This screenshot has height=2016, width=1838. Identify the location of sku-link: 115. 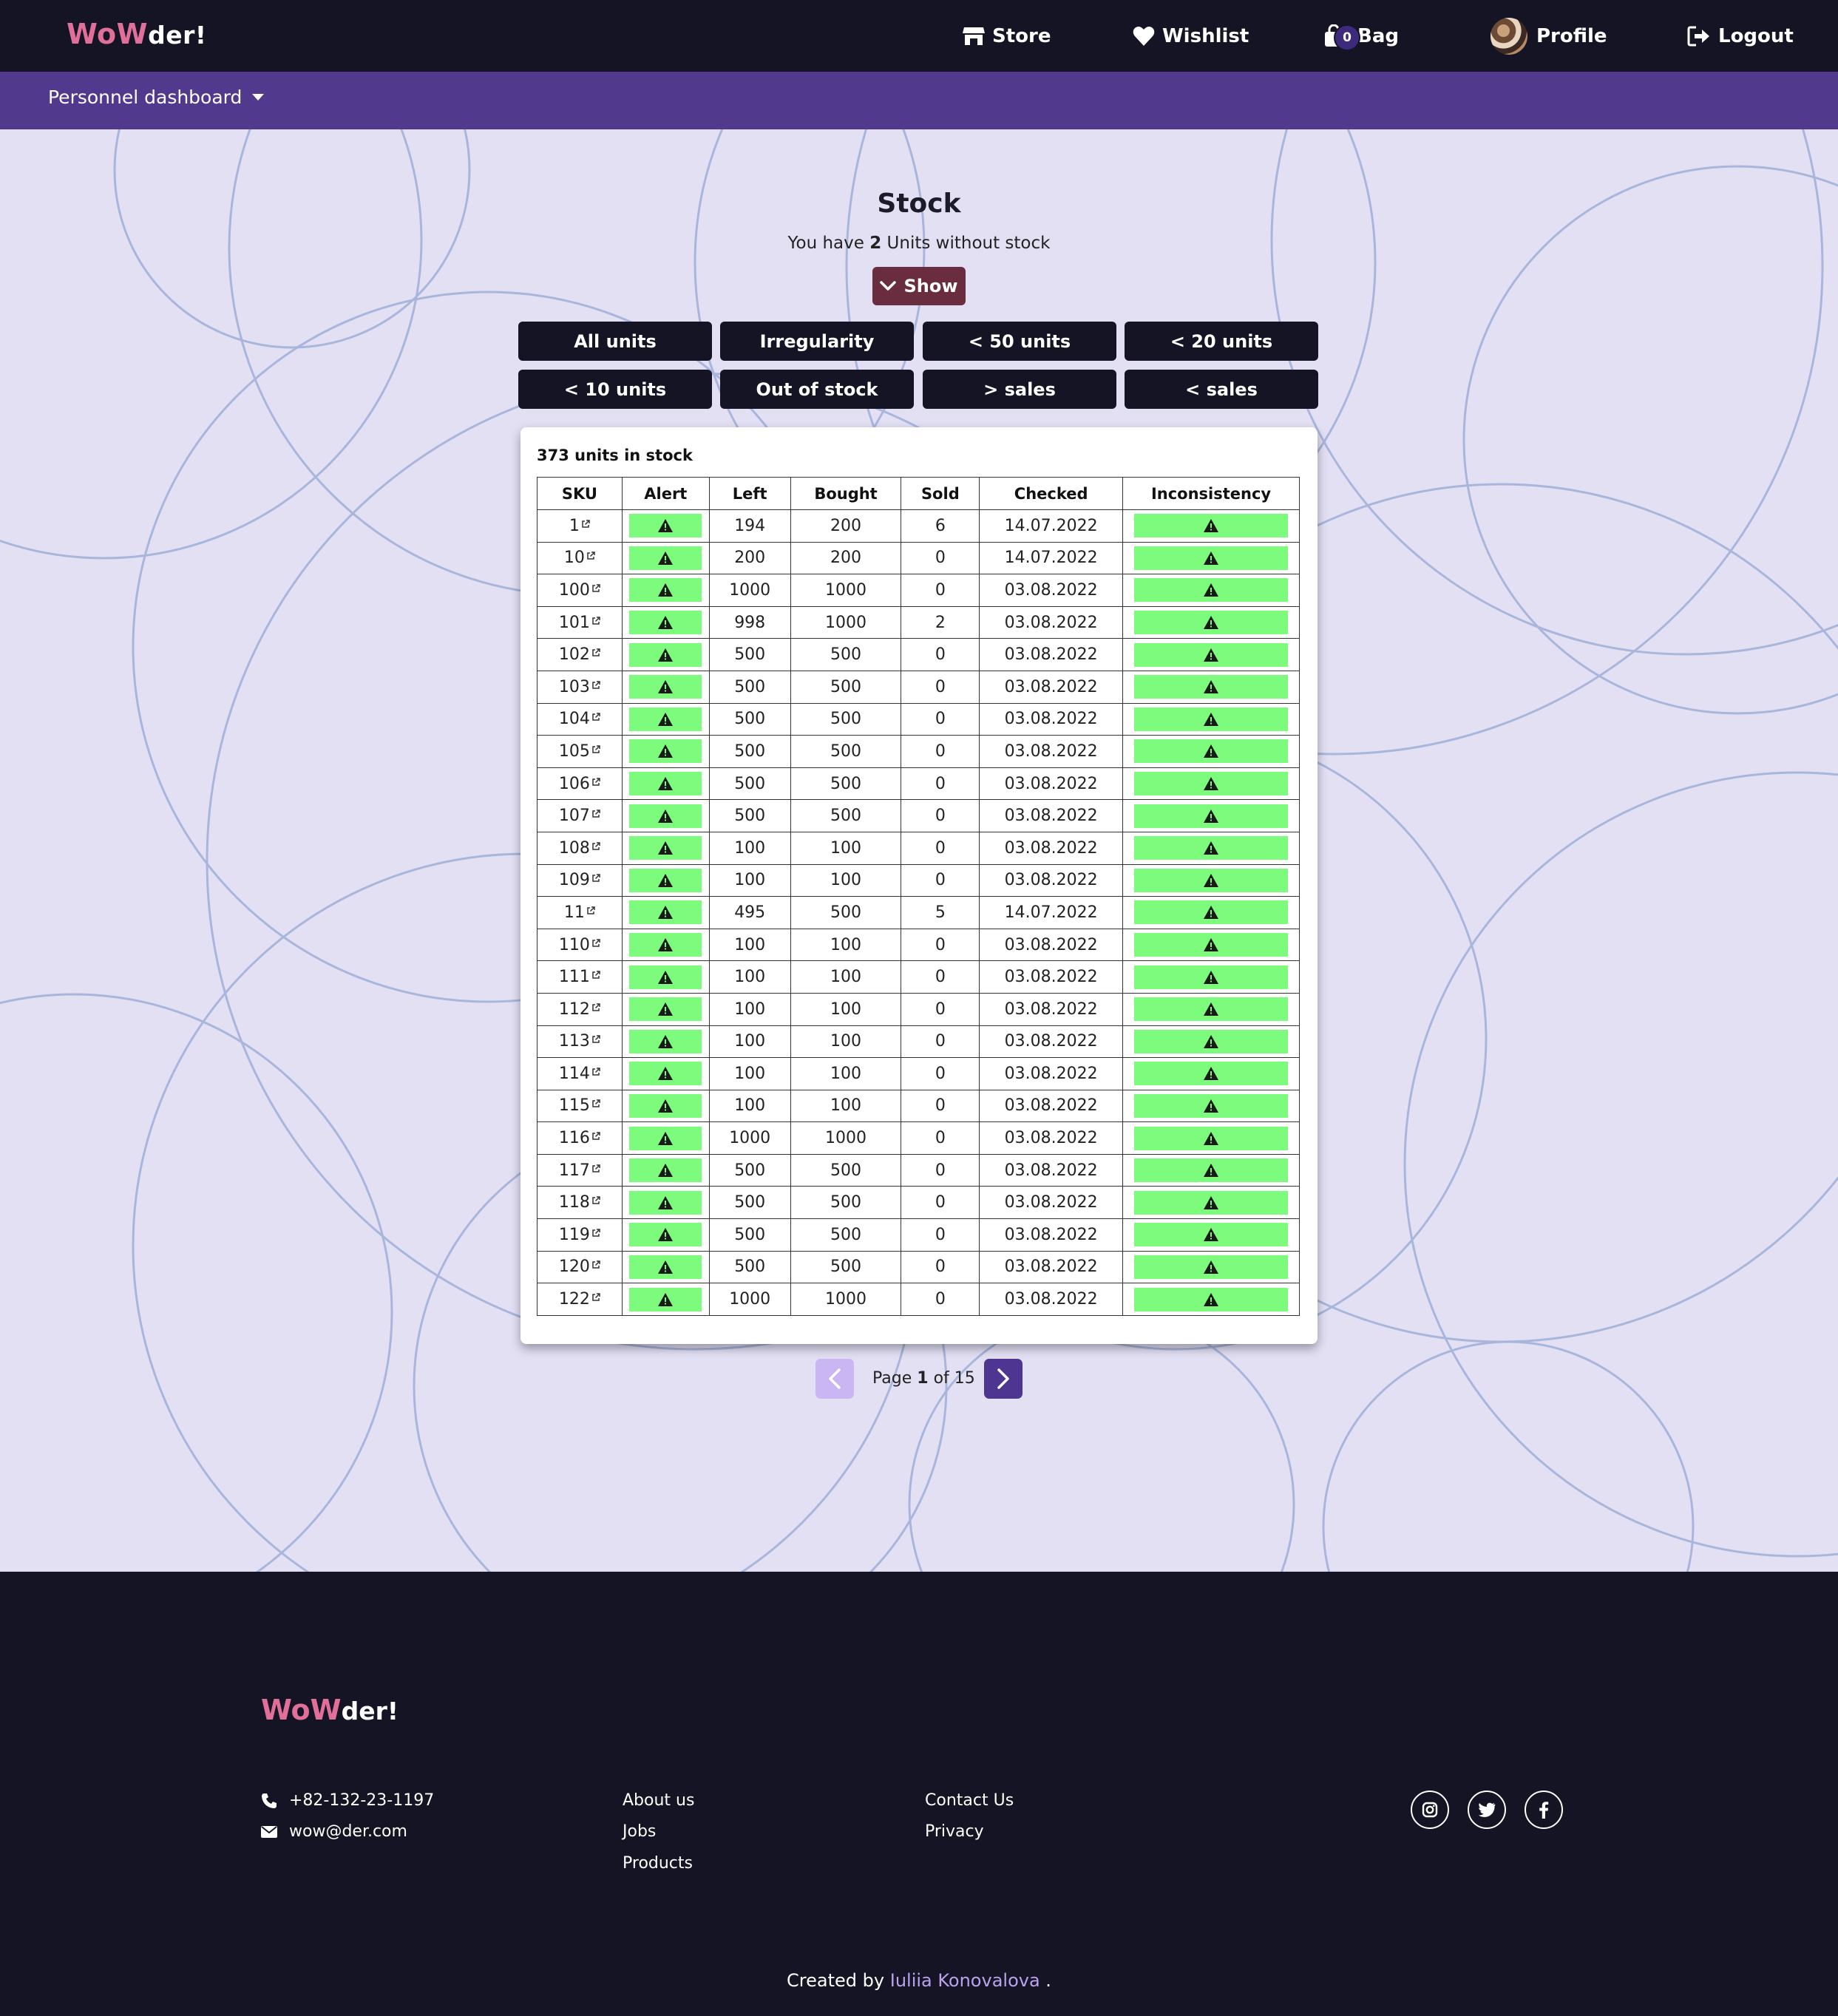
(579, 1105).